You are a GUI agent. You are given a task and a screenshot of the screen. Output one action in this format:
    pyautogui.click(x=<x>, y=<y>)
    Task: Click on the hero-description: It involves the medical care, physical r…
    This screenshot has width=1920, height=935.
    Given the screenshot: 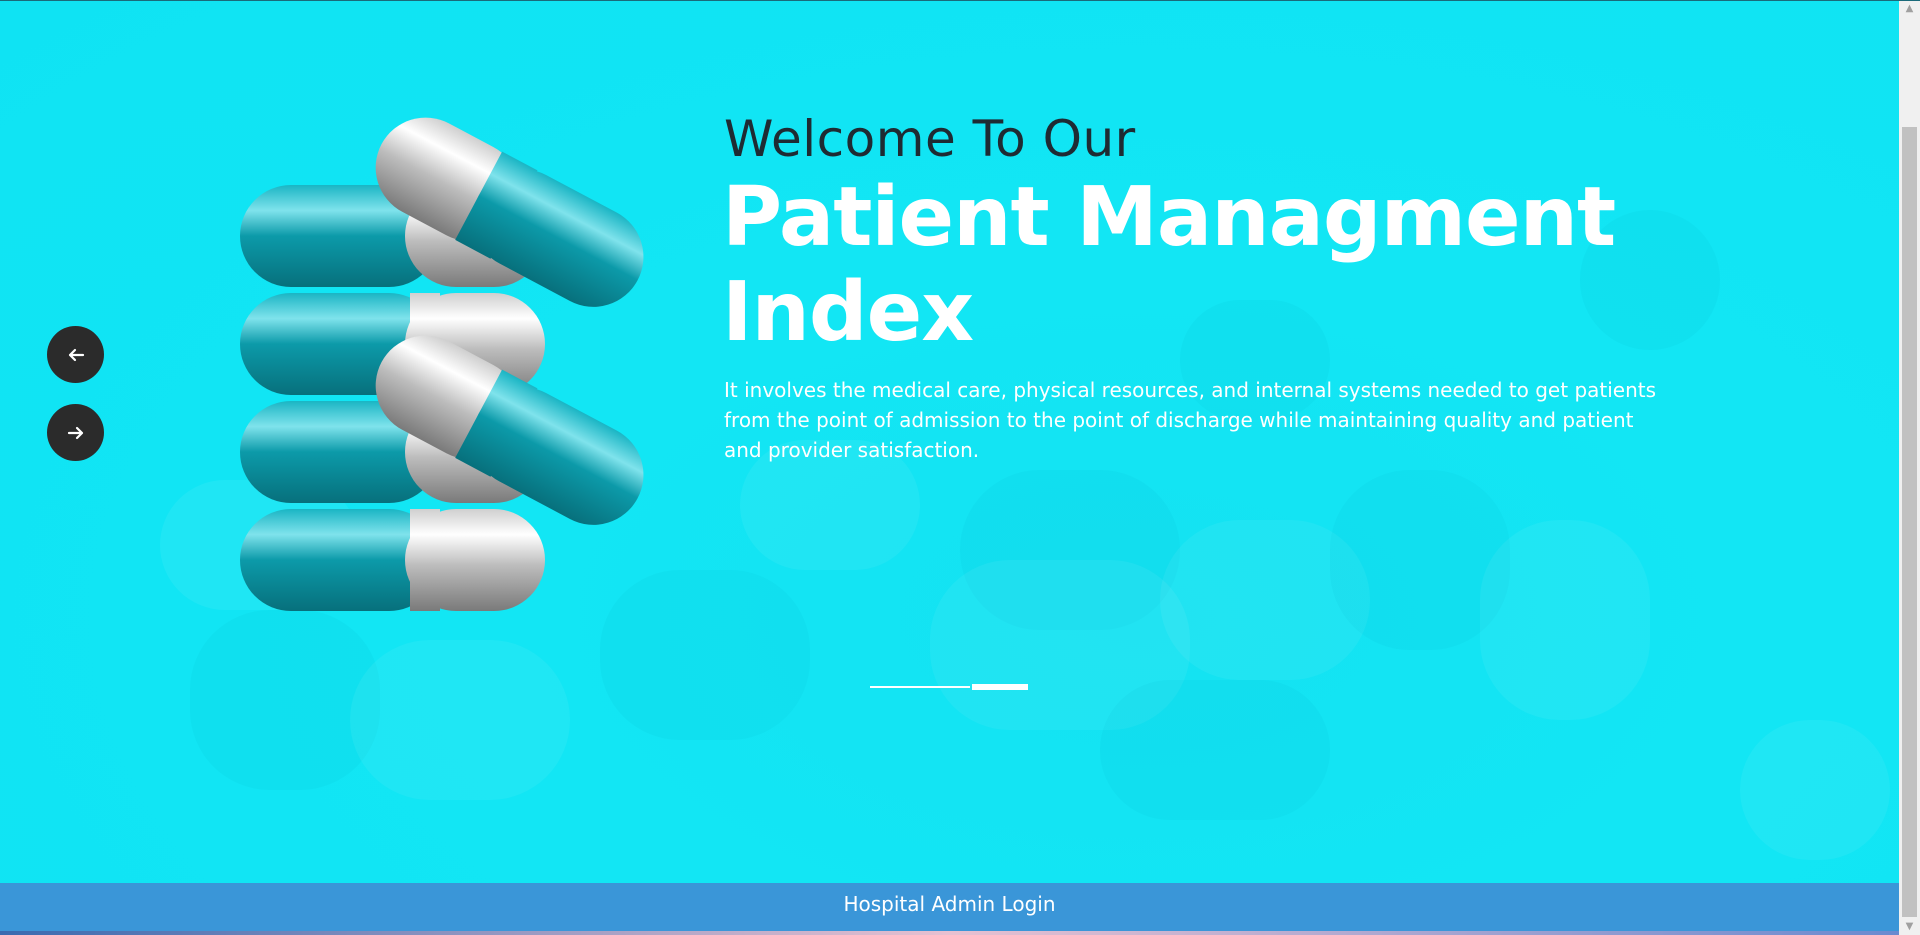 What is the action you would take?
    pyautogui.click(x=1190, y=420)
    